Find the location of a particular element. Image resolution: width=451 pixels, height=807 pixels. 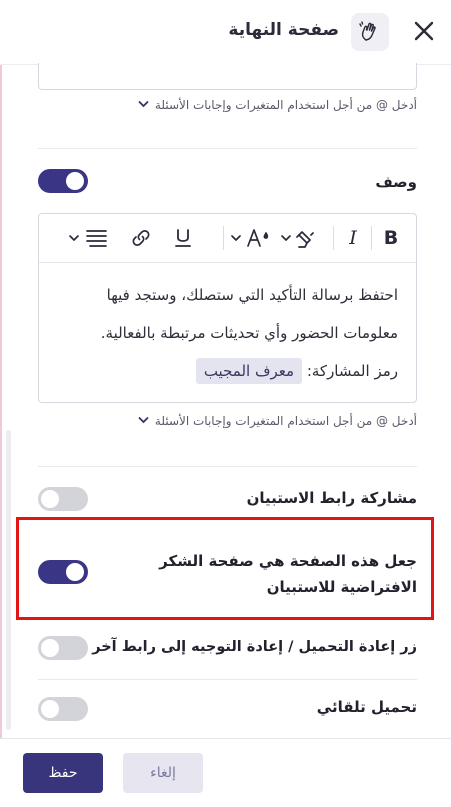

label-line: الافتراضية للاستبيان is located at coordinates (341, 587).